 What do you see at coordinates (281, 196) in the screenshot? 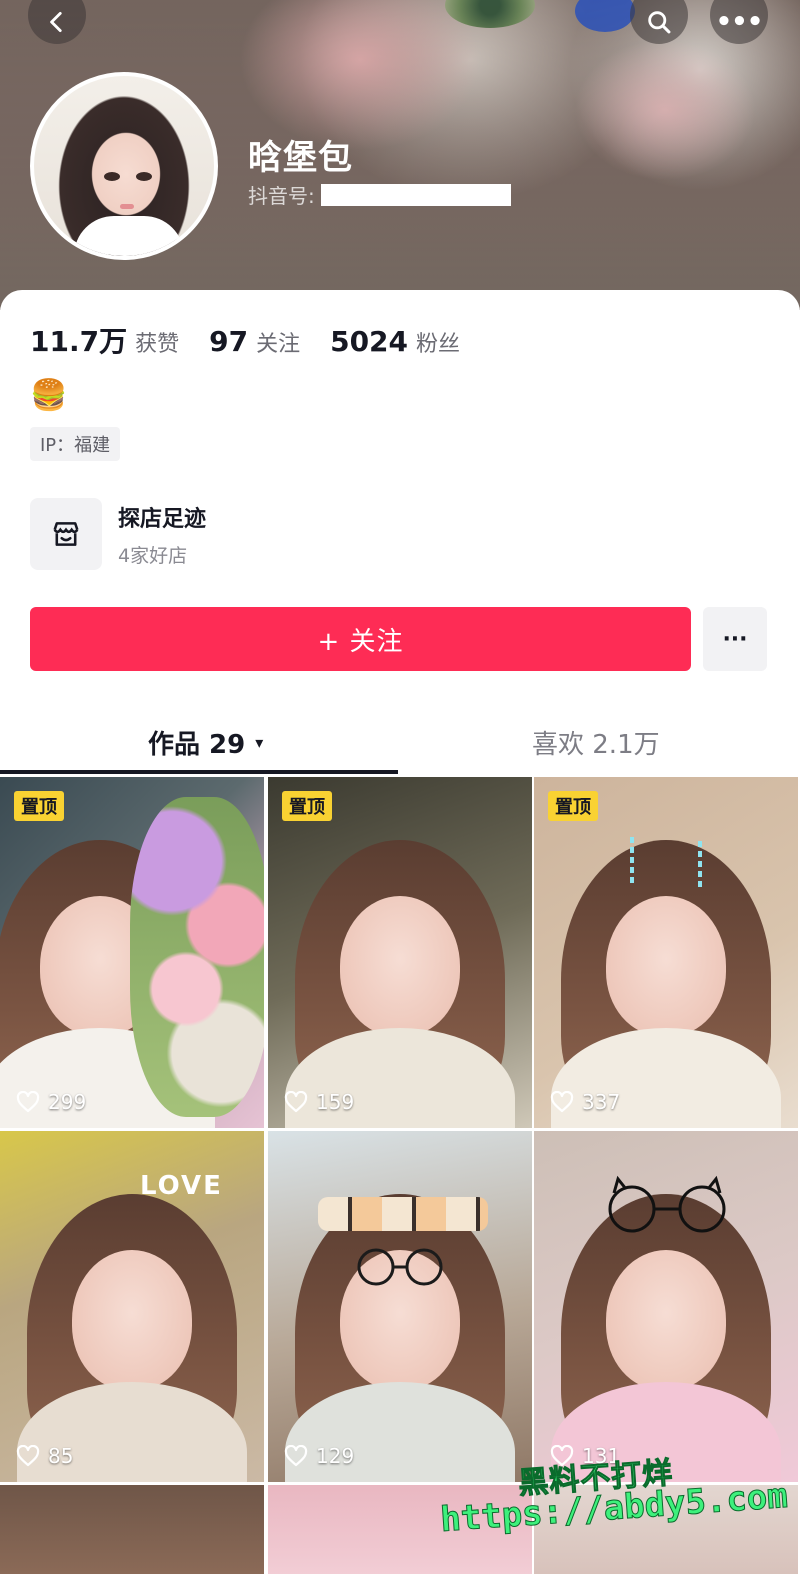
I see `douyin-id-label: 抖音号:` at bounding box center [281, 196].